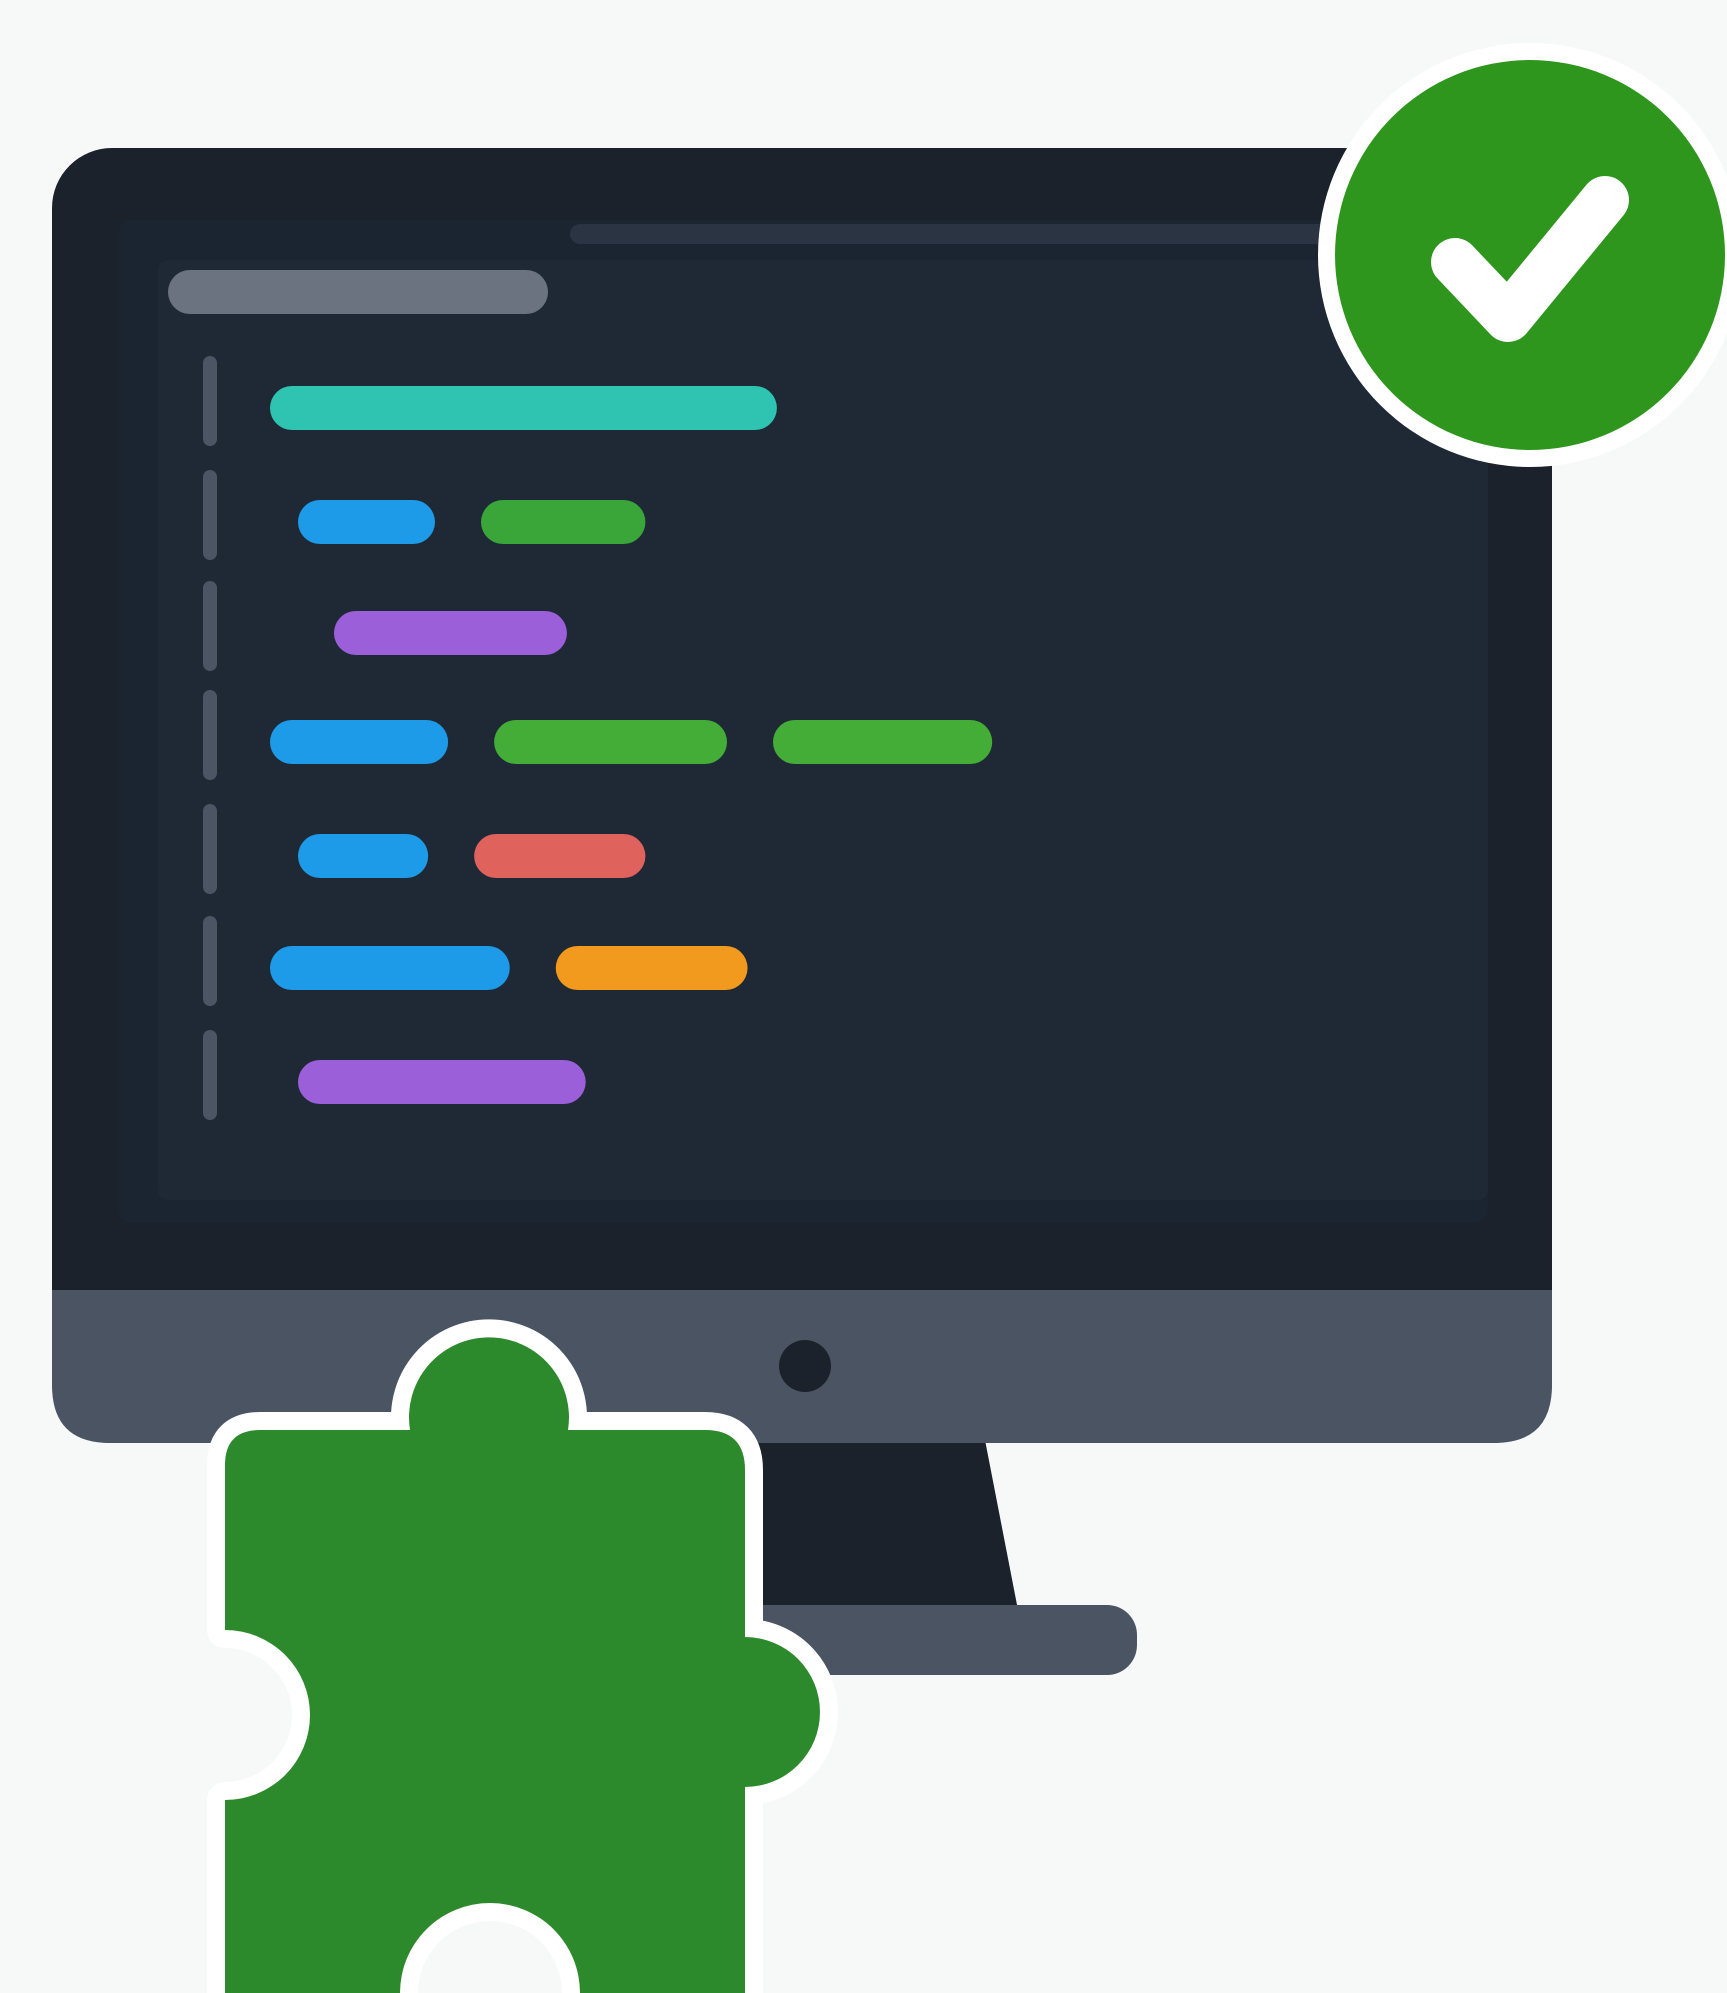 The height and width of the screenshot is (1993, 1727). I want to click on camera-dot-icon, so click(805, 1366).